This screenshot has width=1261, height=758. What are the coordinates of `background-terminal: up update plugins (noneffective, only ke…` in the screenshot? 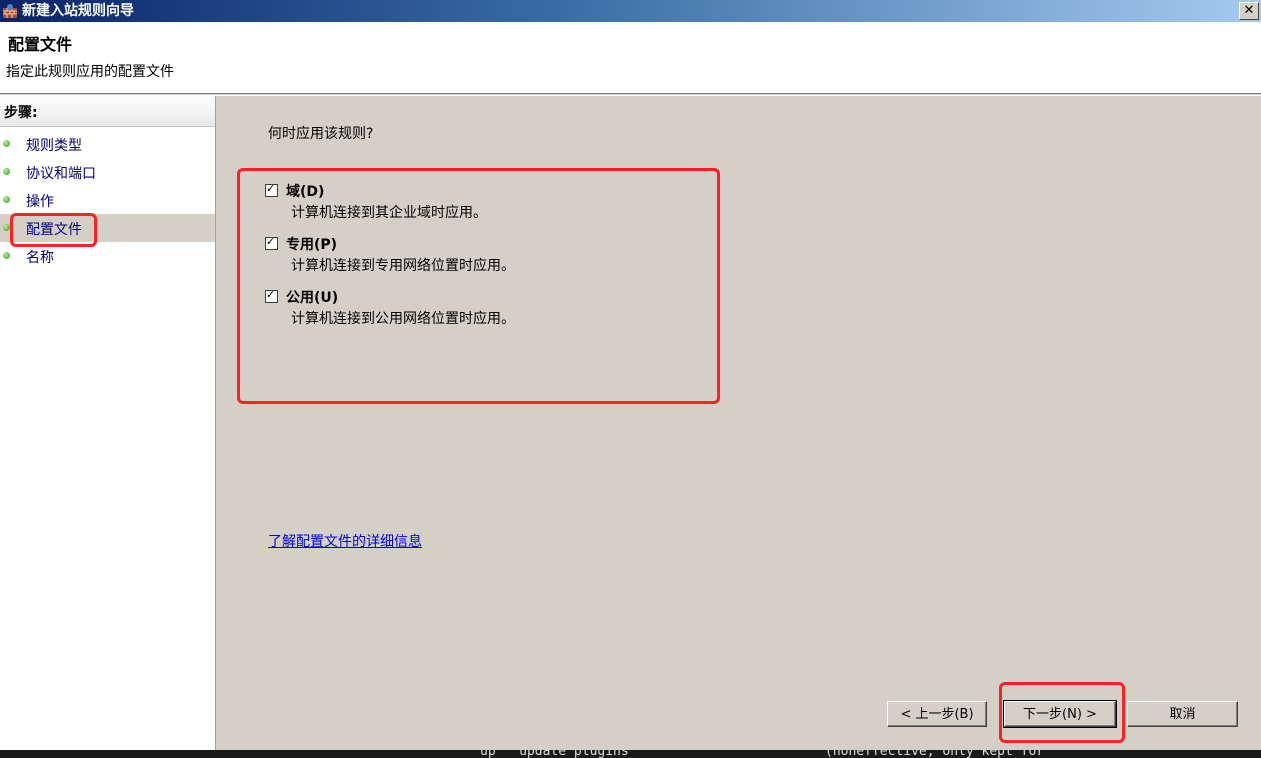 It's located at (630, 754).